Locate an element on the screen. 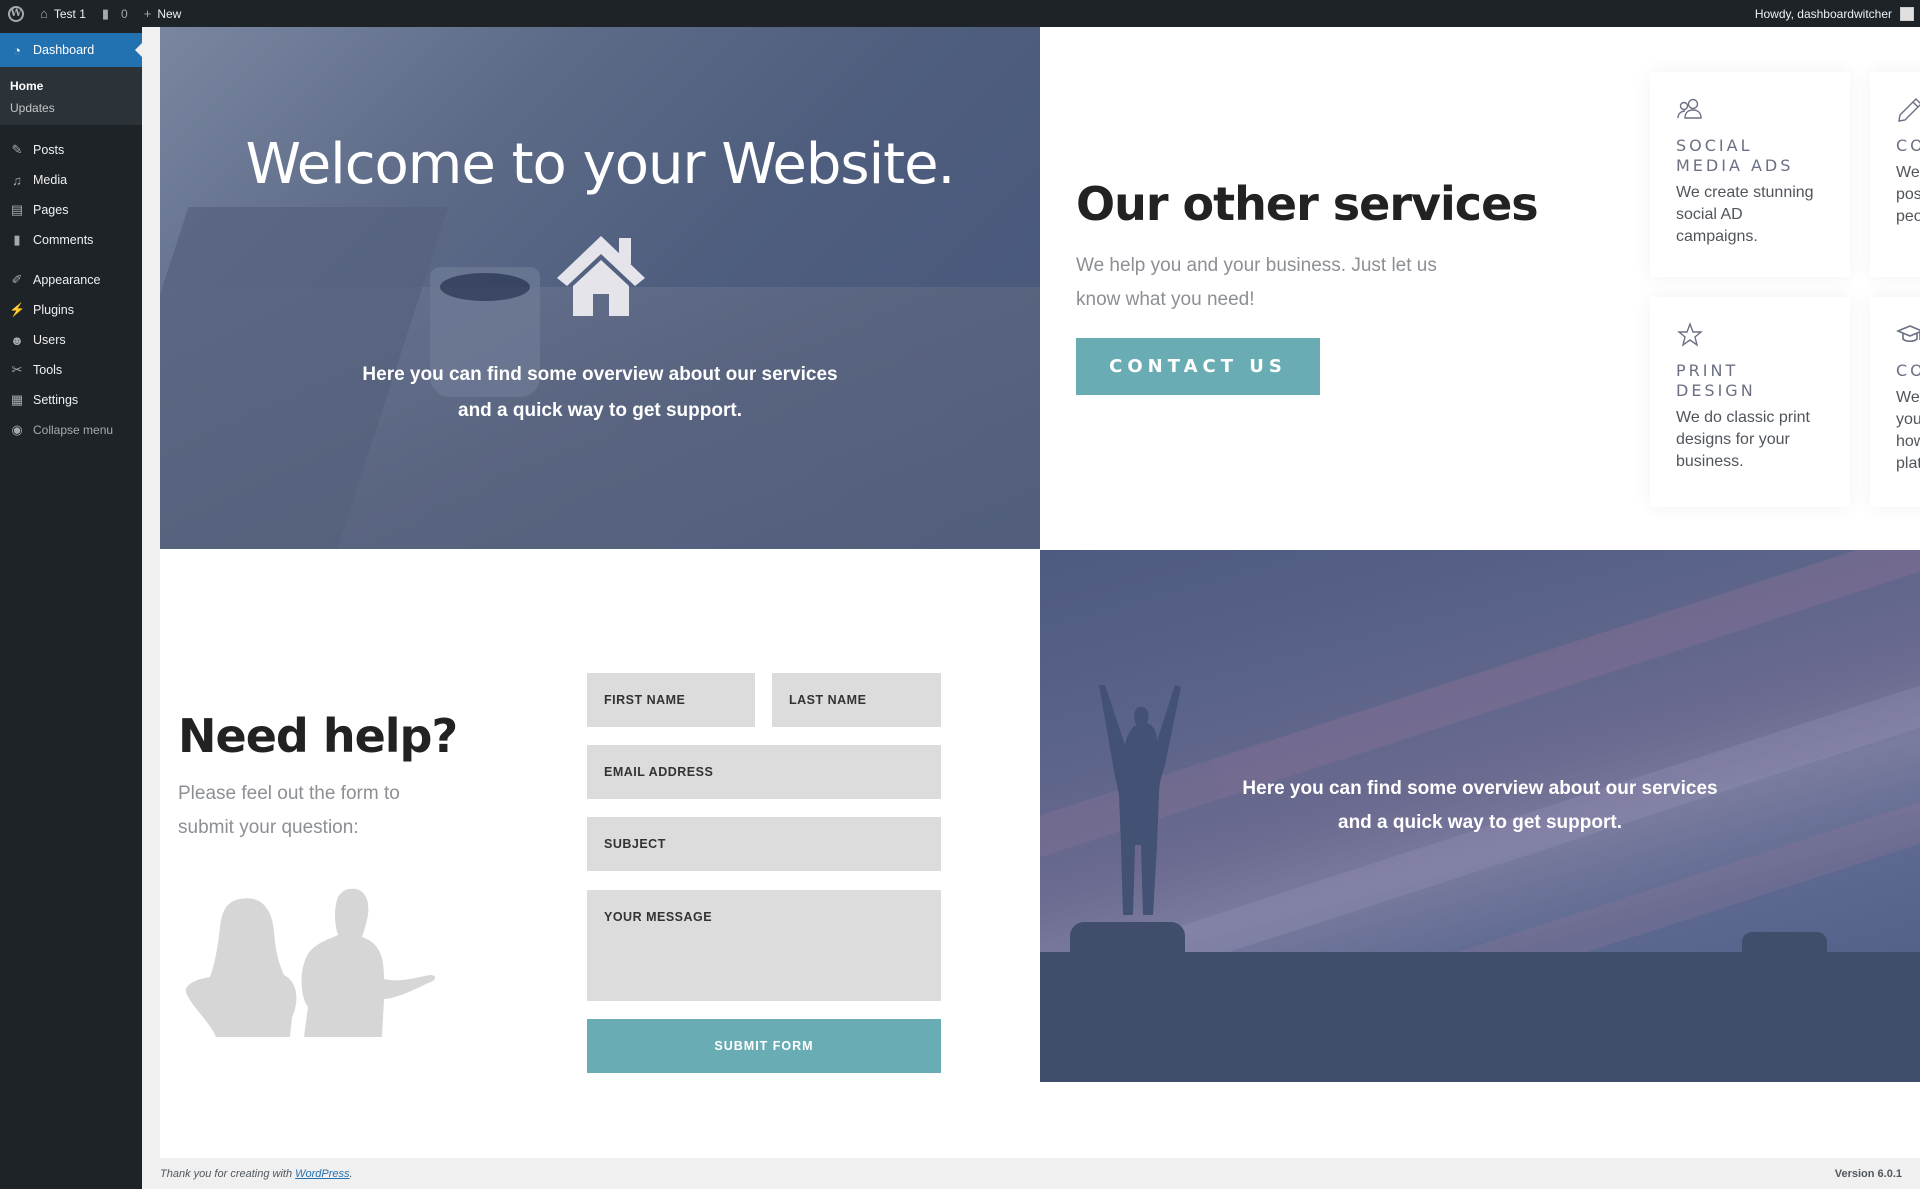 The height and width of the screenshot is (1189, 1920). pencil-icon is located at coordinates (1909, 110).